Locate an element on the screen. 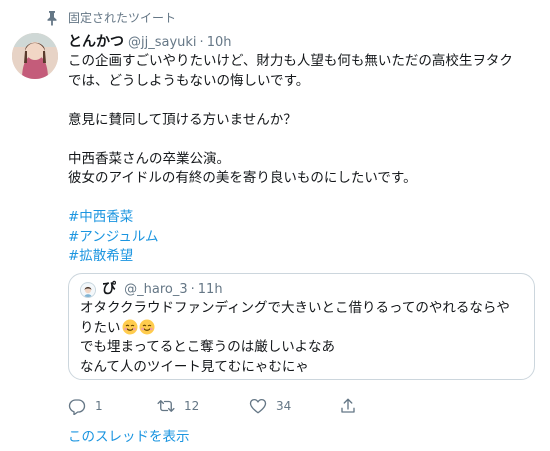 This screenshot has width=550, height=451. reply-icon is located at coordinates (77, 407).